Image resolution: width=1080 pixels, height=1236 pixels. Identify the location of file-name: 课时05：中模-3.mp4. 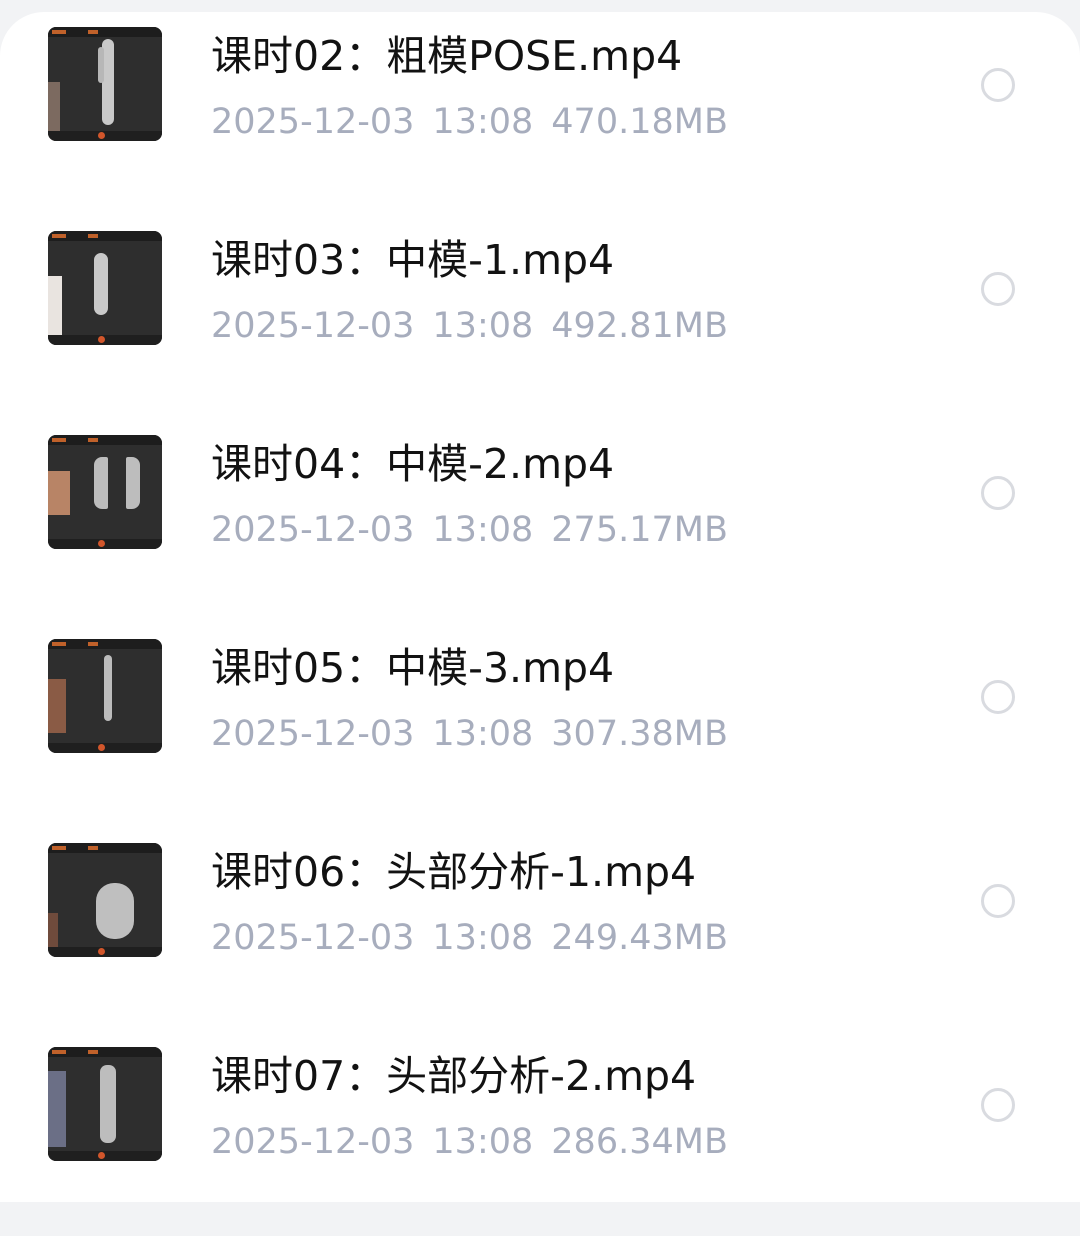
(413, 668).